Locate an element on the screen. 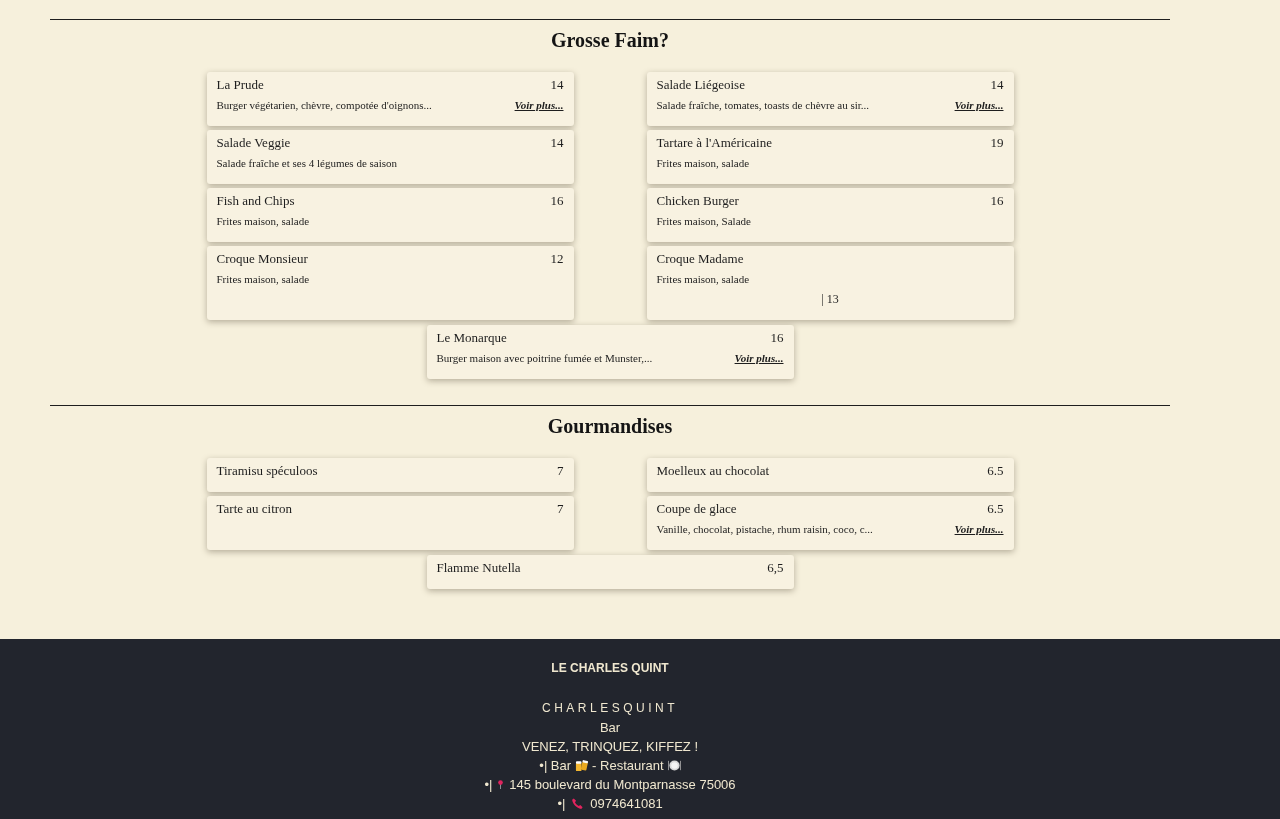  section-heading: Grosse Faim? is located at coordinates (610, 40).